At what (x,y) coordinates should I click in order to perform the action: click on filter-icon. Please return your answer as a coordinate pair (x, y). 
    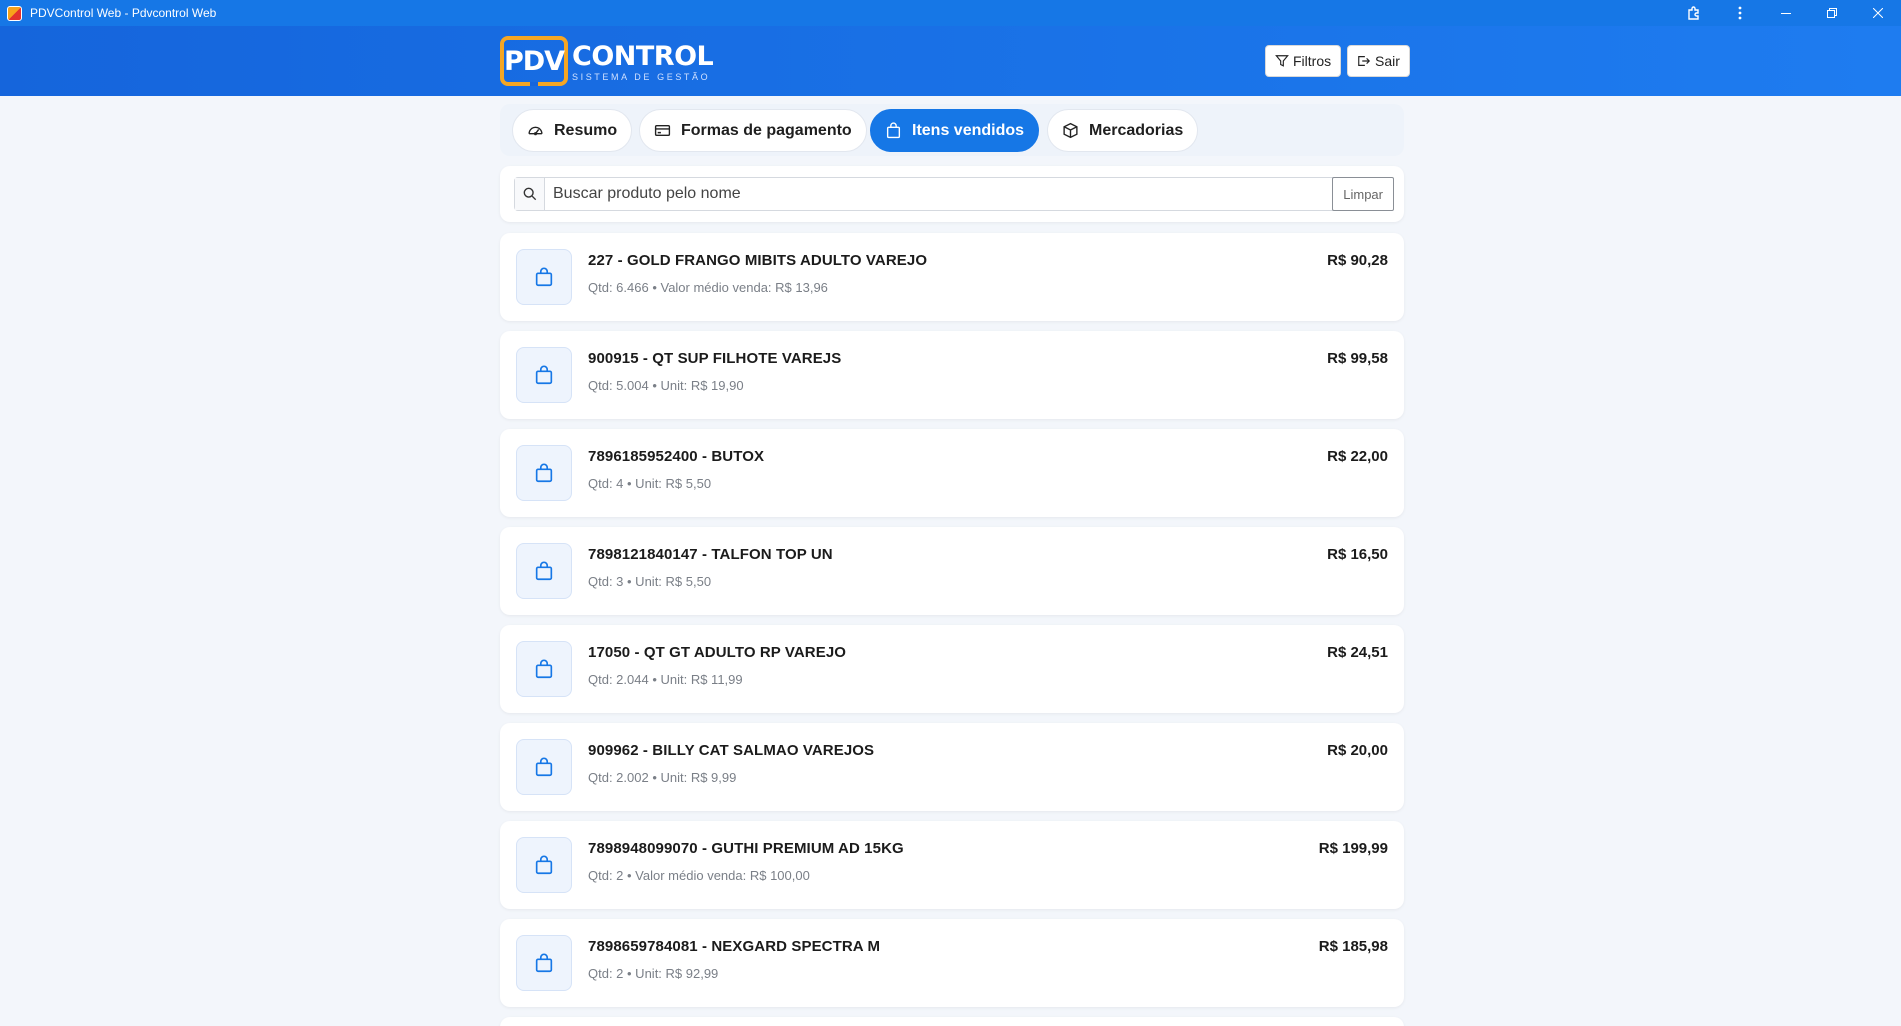
    Looking at the image, I should click on (1282, 61).